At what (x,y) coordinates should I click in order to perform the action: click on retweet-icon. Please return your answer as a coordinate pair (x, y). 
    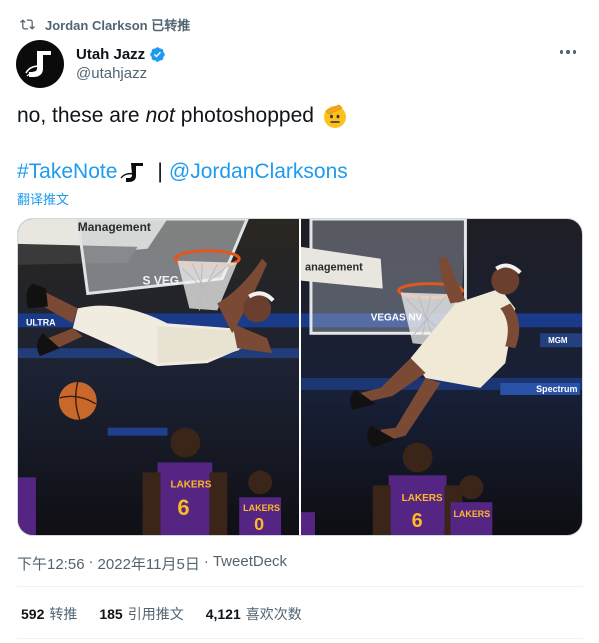
    Looking at the image, I should click on (27, 24).